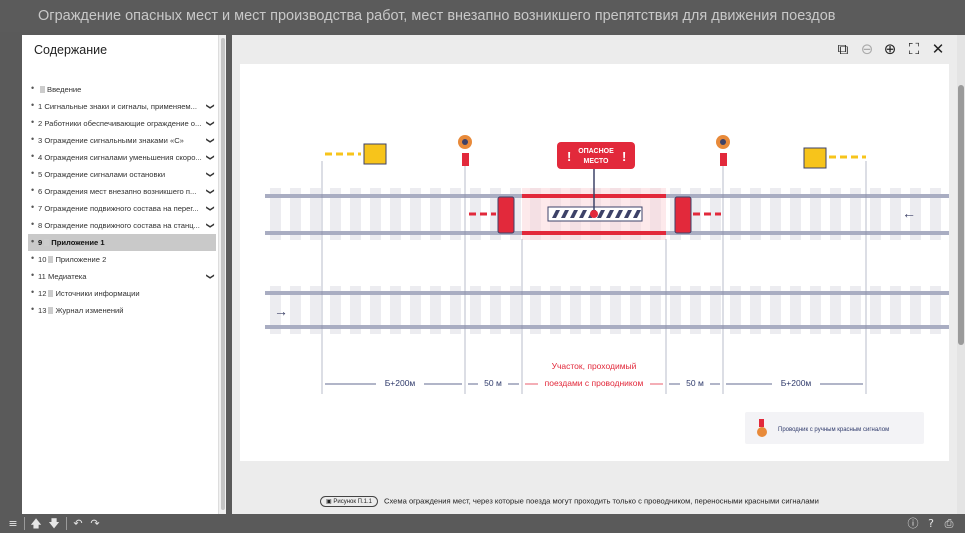  Describe the element at coordinates (97, 293) in the screenshot. I see `toc-item-label: Источники информации` at that location.